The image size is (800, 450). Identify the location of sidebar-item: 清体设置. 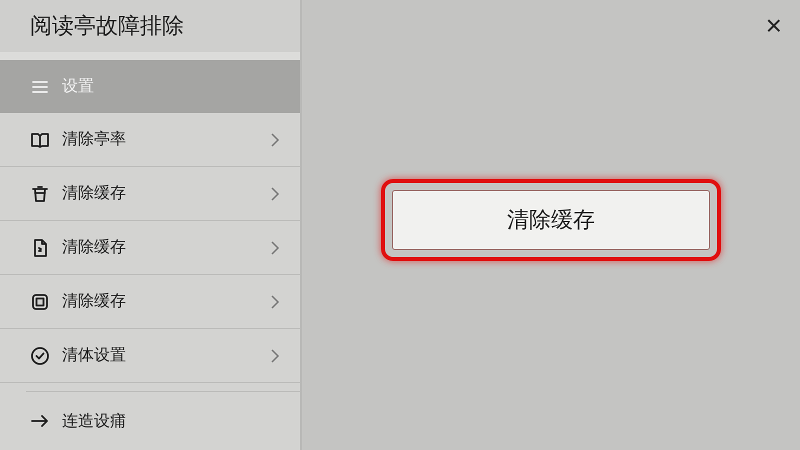
(150, 356).